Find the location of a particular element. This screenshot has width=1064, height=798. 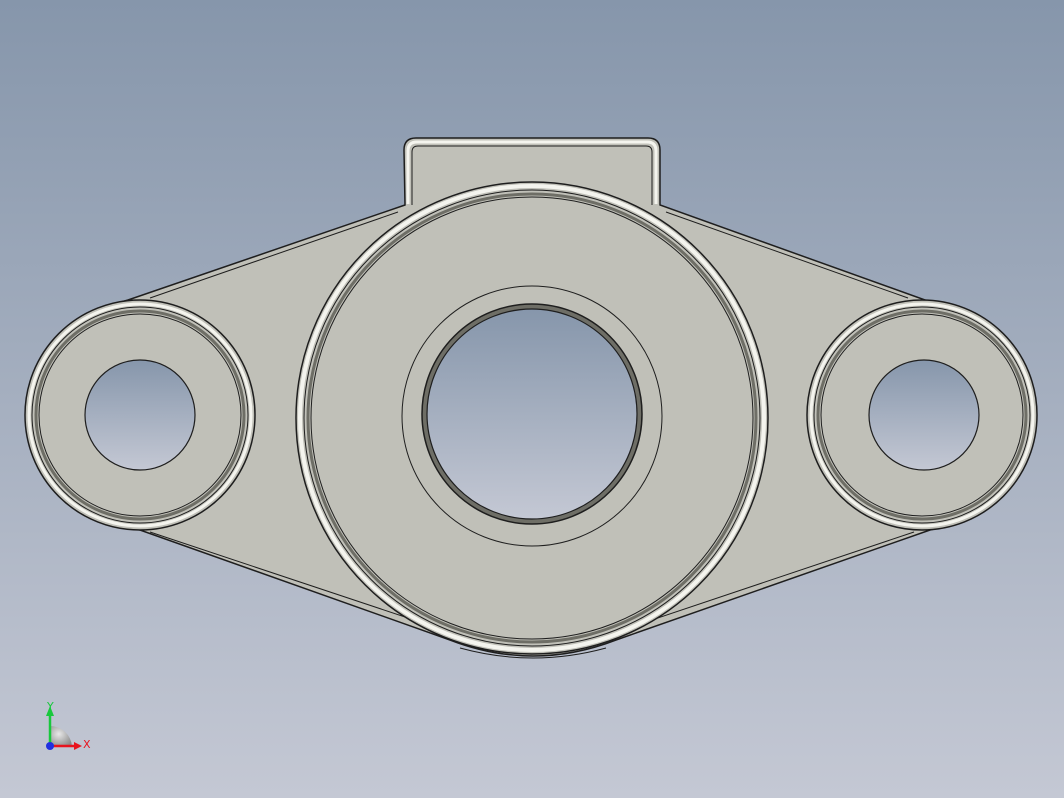

center-bore is located at coordinates (532, 414).